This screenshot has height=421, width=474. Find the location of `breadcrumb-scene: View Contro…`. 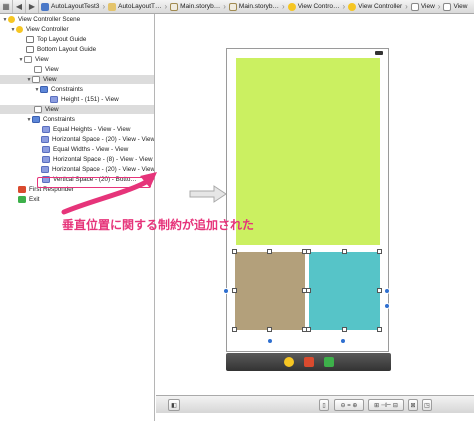

breadcrumb-scene: View Contro… is located at coordinates (314, 6).